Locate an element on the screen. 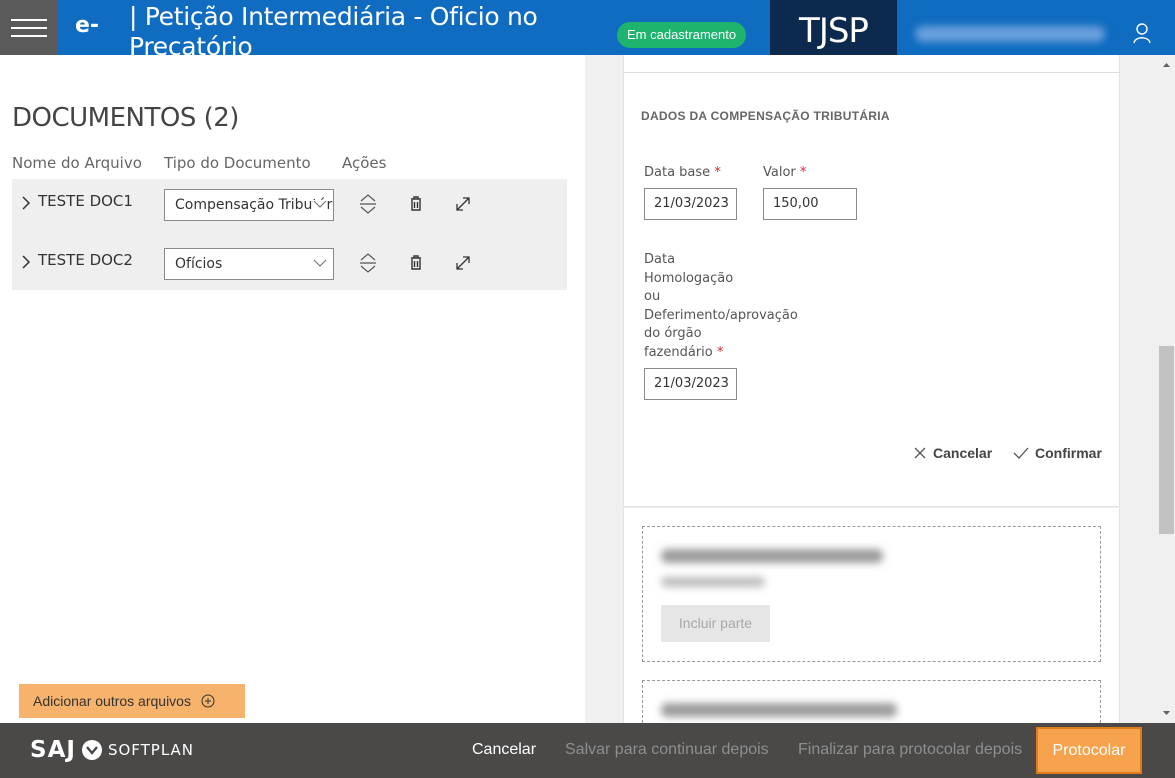  table-row: TESTE DOC1 Compensação Tributária is located at coordinates (289, 204).